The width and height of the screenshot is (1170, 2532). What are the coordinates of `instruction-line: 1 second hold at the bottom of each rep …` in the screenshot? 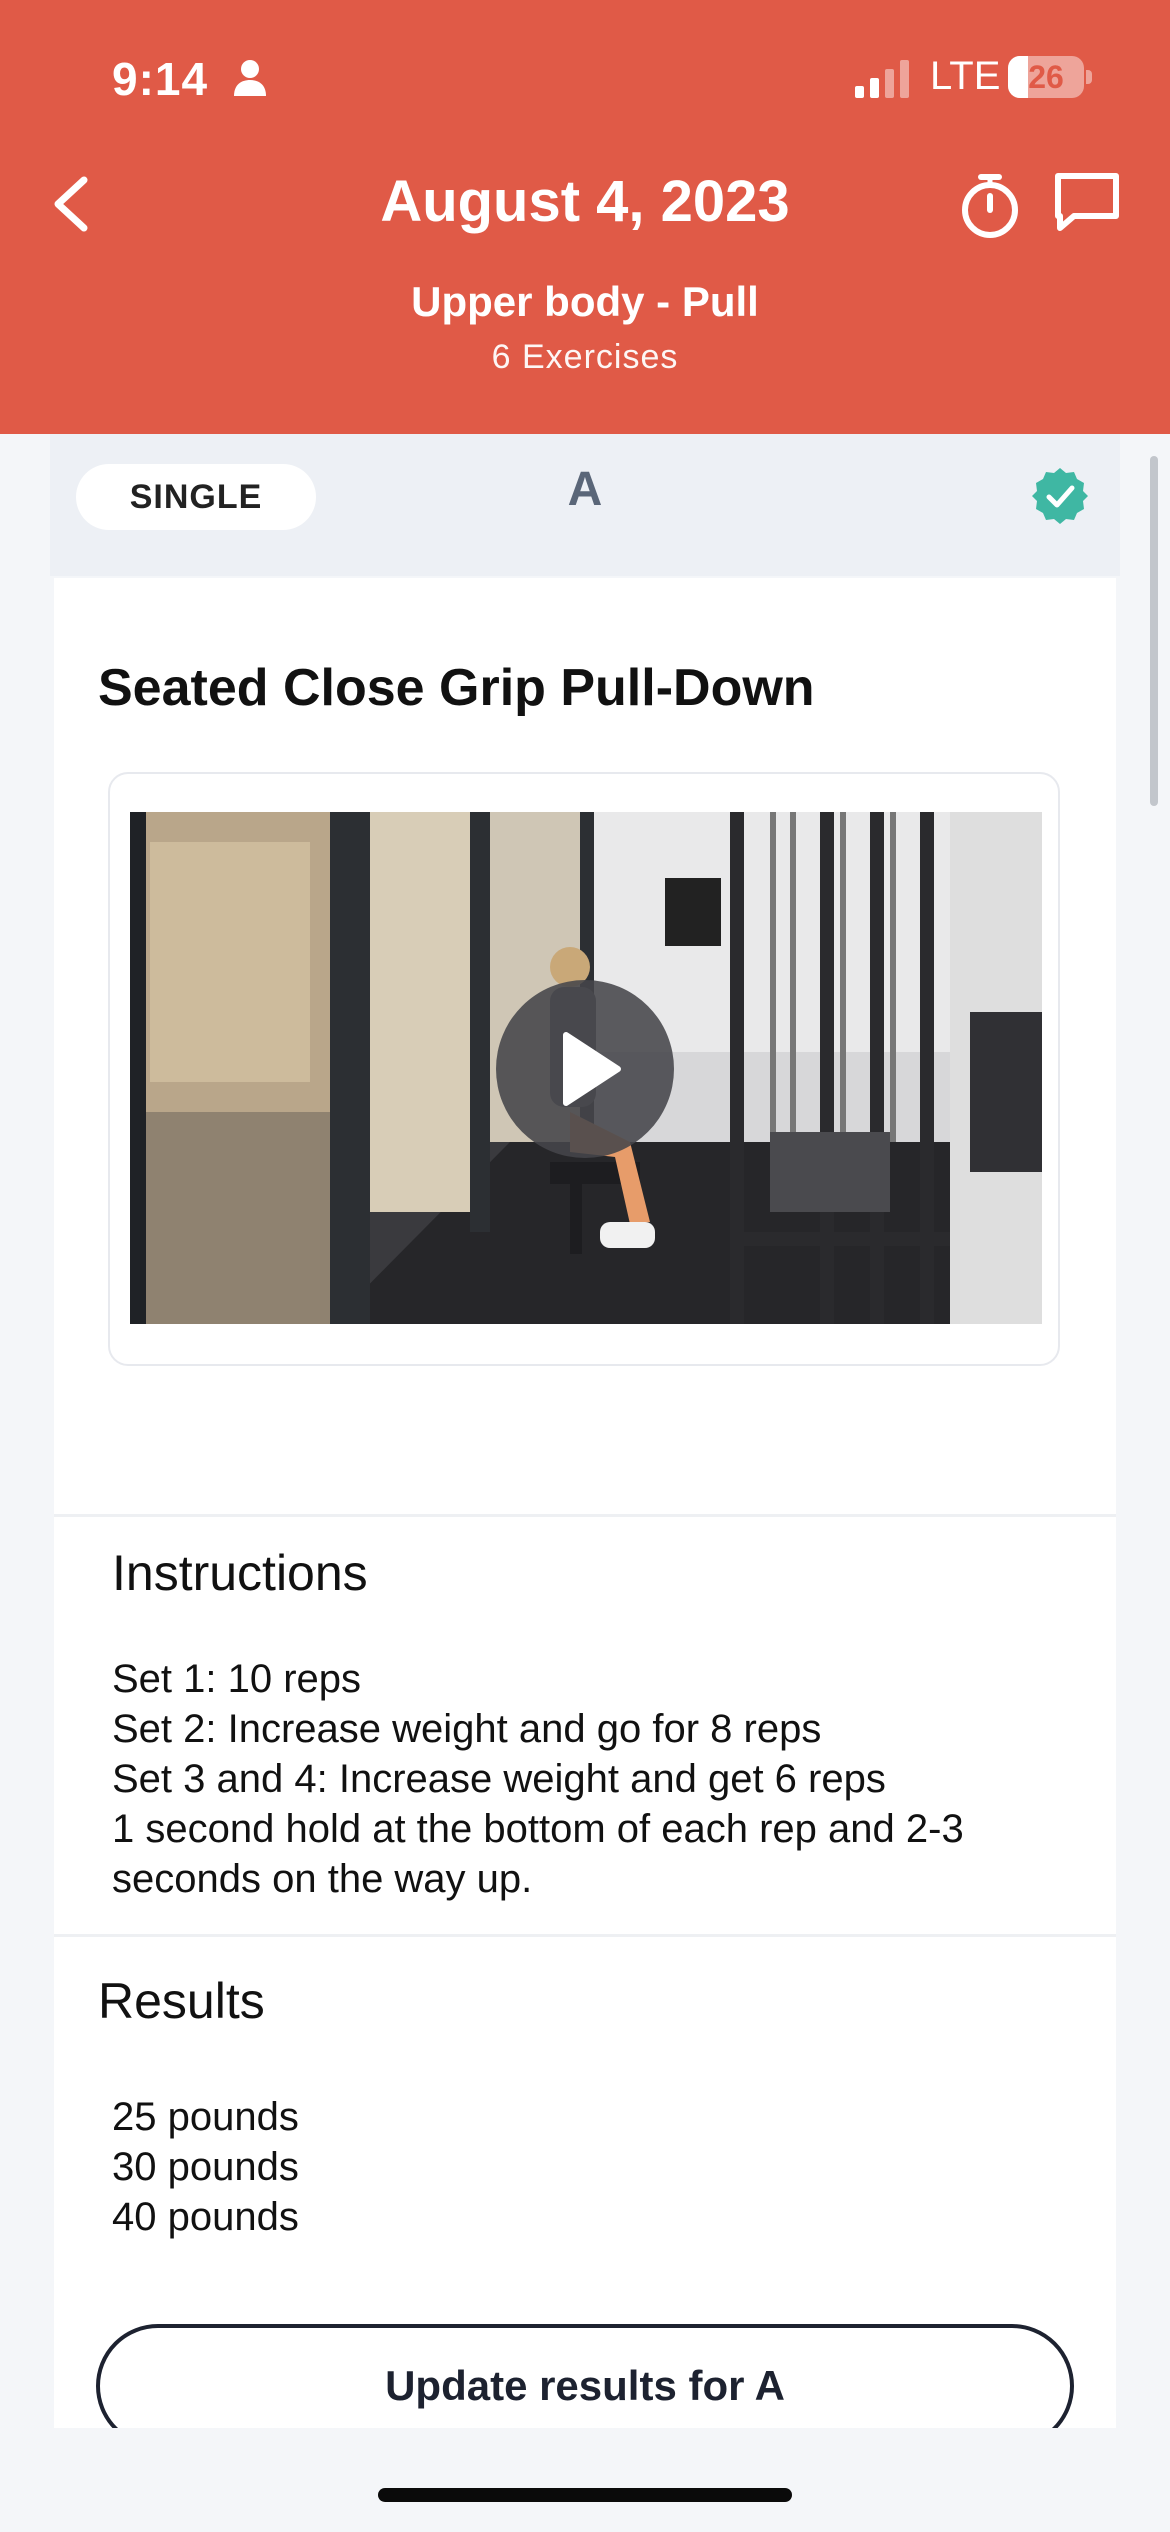 It's located at (538, 1829).